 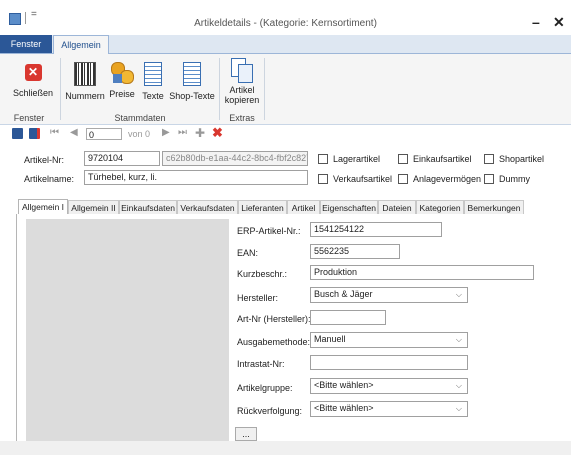 I want to click on copy-icon, so click(x=242, y=70).